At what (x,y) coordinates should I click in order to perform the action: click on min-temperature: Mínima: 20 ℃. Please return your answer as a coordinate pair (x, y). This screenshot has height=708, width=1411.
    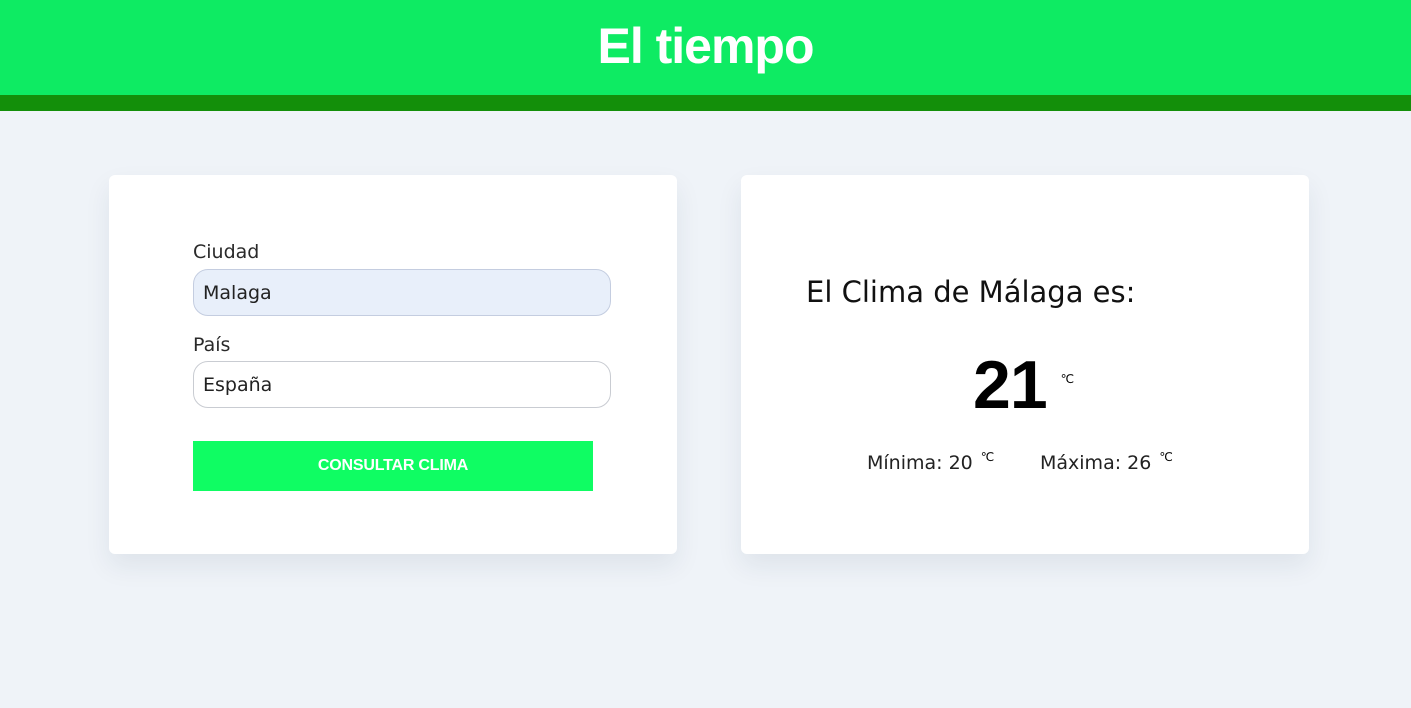
    Looking at the image, I should click on (931, 462).